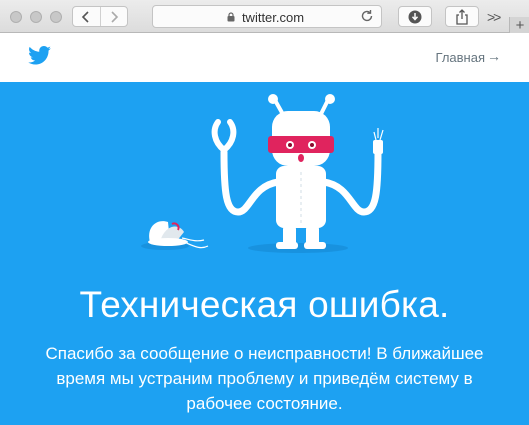  What do you see at coordinates (460, 57) in the screenshot?
I see `home-link: Главная` at bounding box center [460, 57].